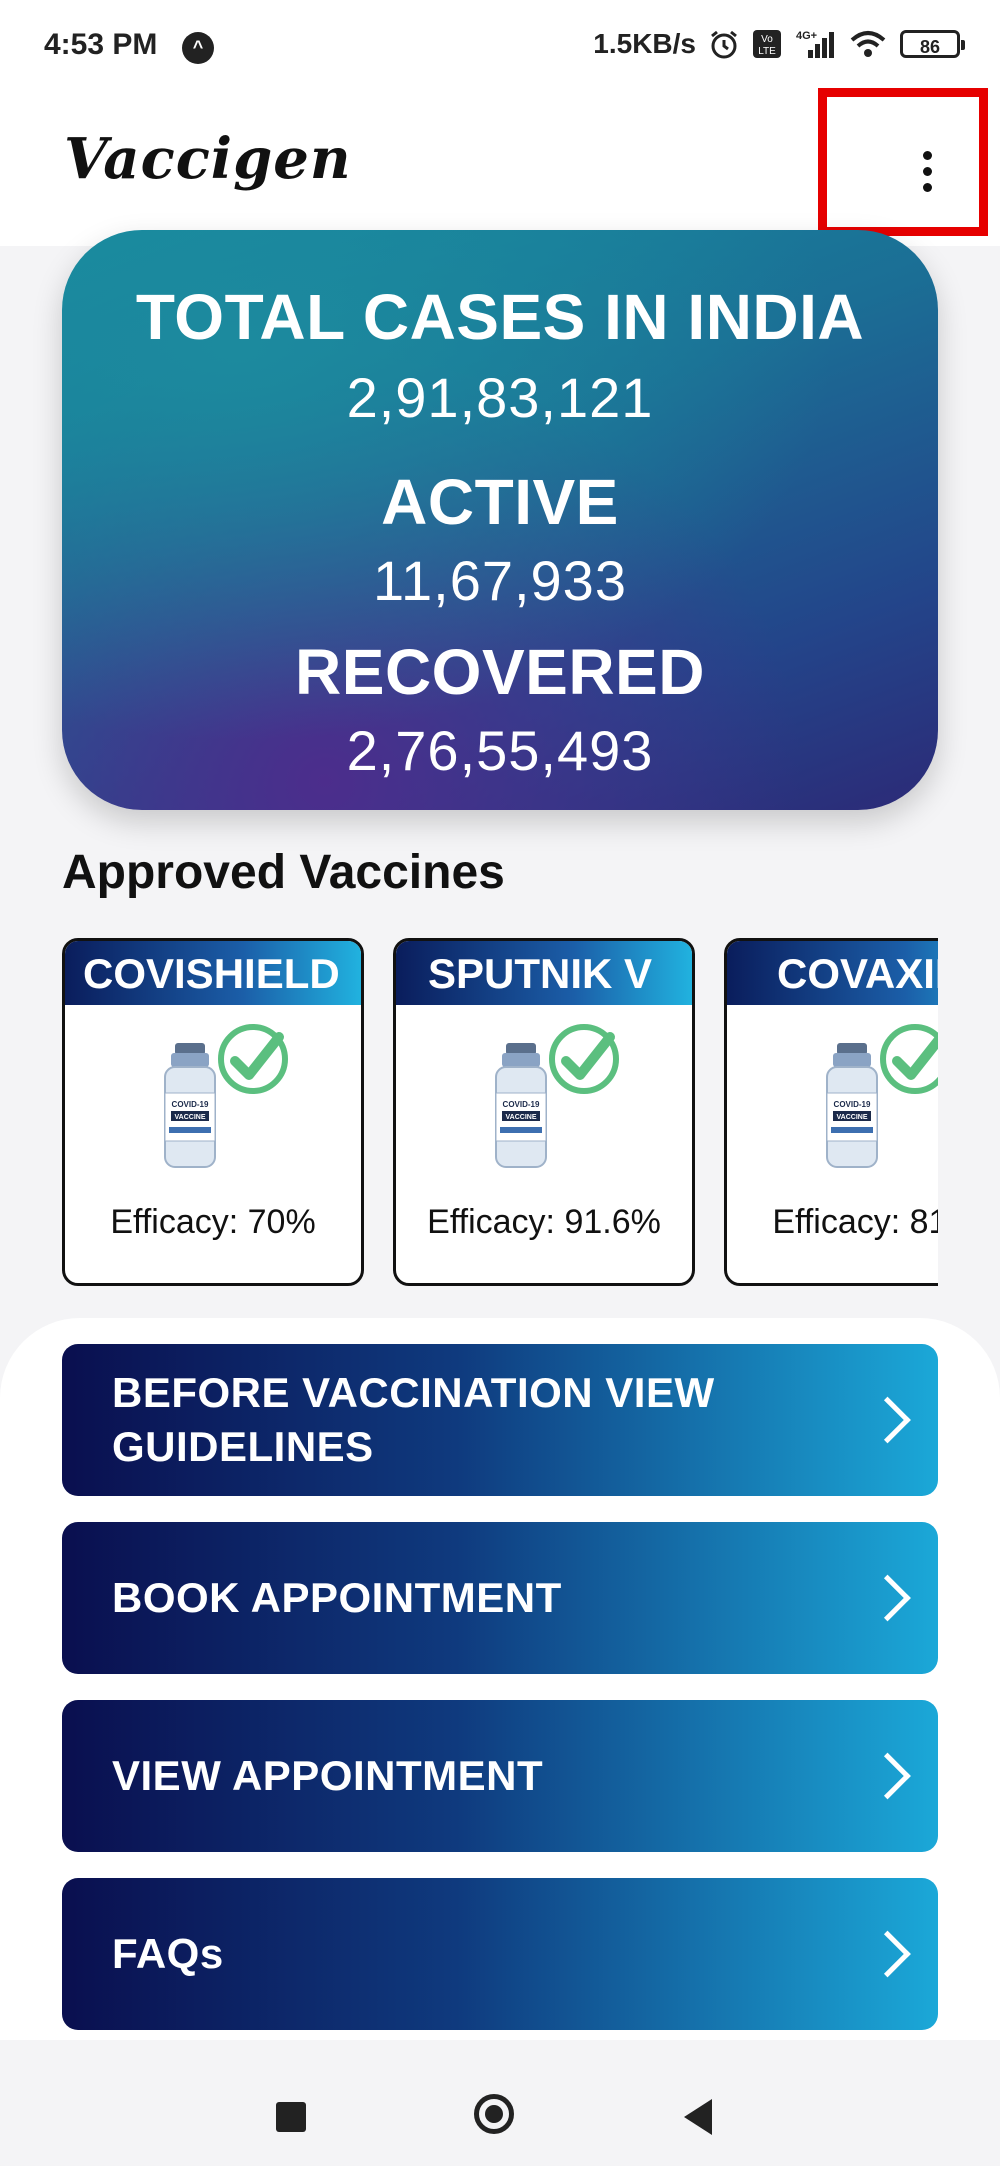  Describe the element at coordinates (213, 1222) in the screenshot. I see `vaccine-efficacy: Efficacy: 70%` at that location.